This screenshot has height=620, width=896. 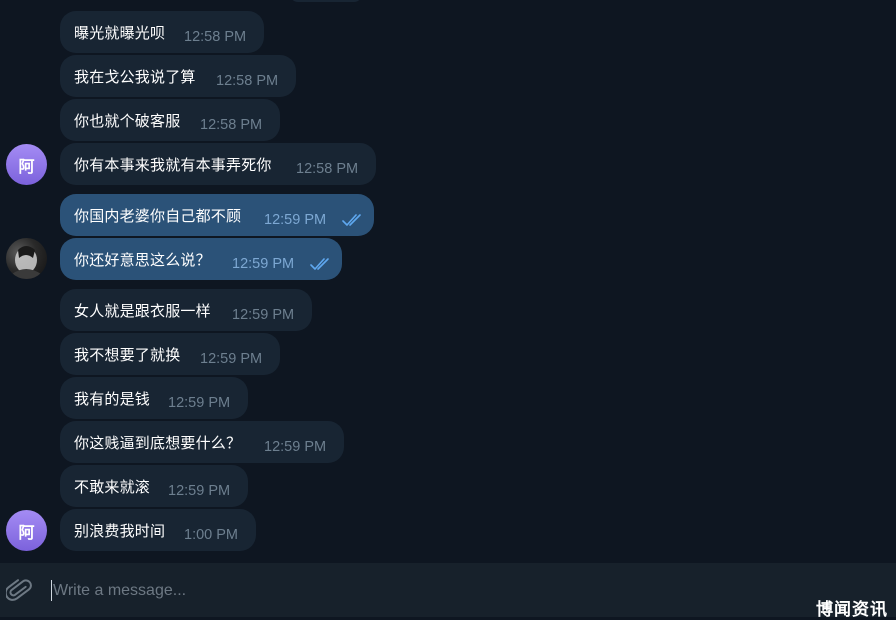 I want to click on outgoing-message-bubble: 你还好意思这么说？ 12:59 PM, so click(x=201, y=259).